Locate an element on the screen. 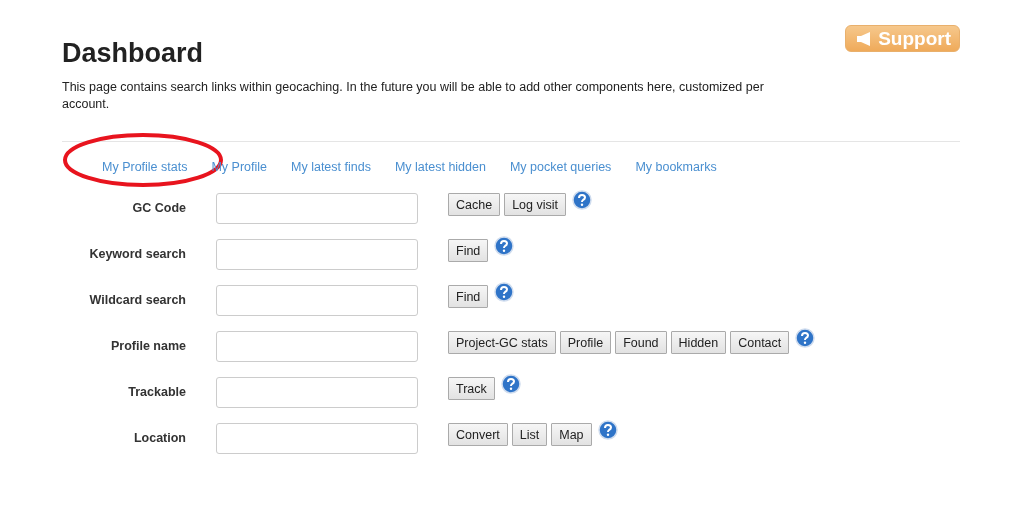 This screenshot has width=1024, height=515. action-button: Track is located at coordinates (471, 388).